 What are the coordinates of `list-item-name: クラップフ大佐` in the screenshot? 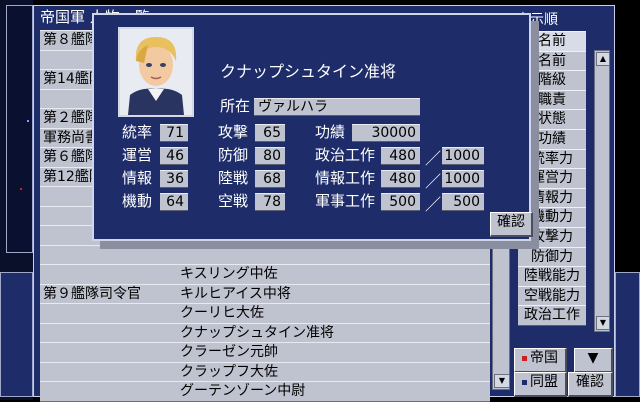 It's located at (229, 371).